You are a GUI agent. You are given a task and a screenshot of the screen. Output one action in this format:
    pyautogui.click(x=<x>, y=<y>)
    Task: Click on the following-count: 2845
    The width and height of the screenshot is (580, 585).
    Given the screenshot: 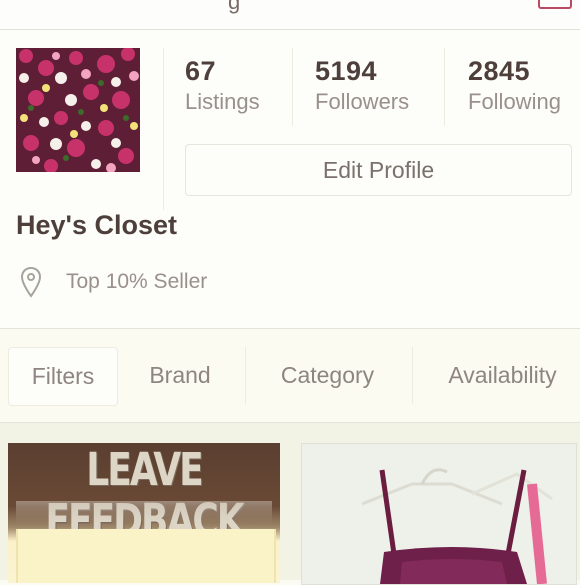 What is the action you would take?
    pyautogui.click(x=499, y=71)
    